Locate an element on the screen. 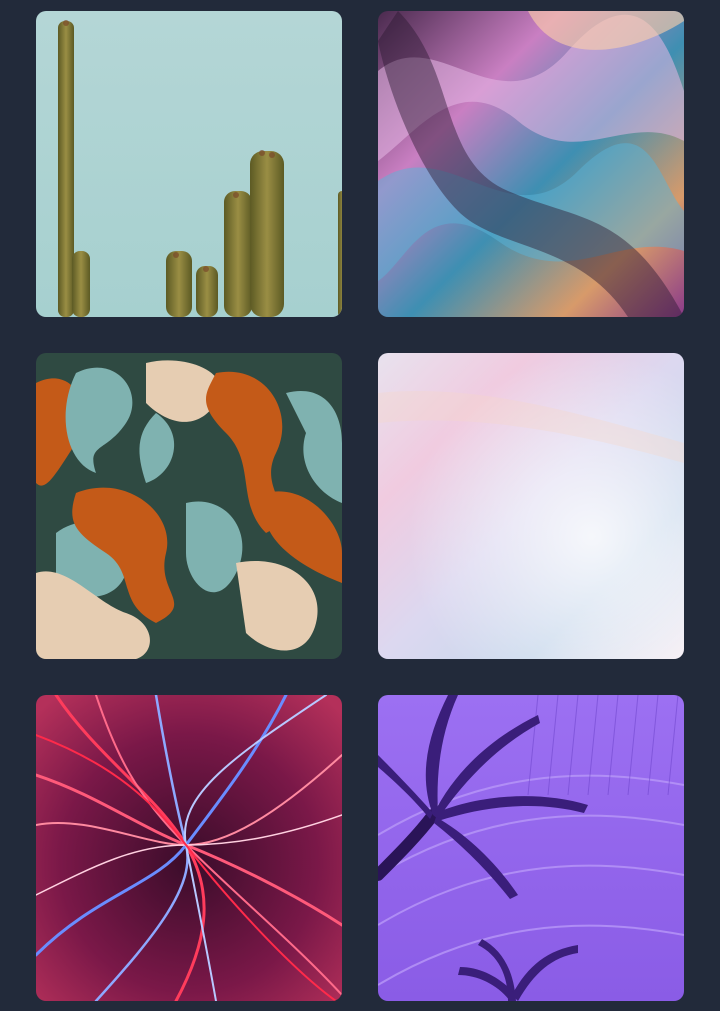 The width and height of the screenshot is (720, 1011). gallery-tile-purple-palm-tree is located at coordinates (531, 848).